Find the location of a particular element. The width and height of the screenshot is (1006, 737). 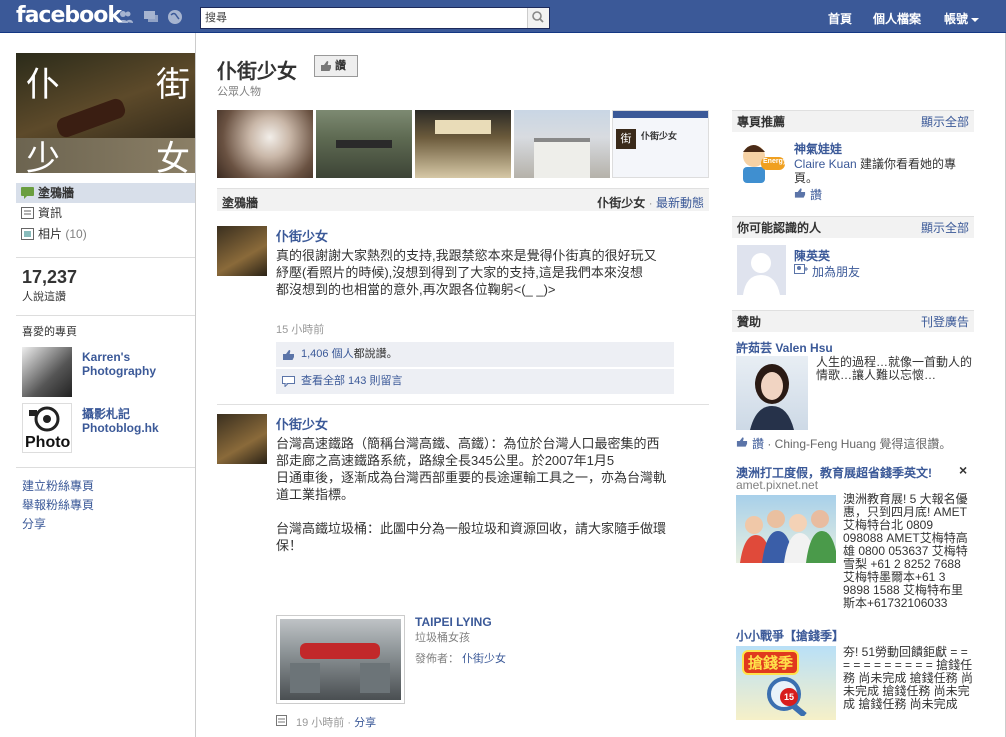

person-name-link: 陳英英 is located at coordinates (812, 255).